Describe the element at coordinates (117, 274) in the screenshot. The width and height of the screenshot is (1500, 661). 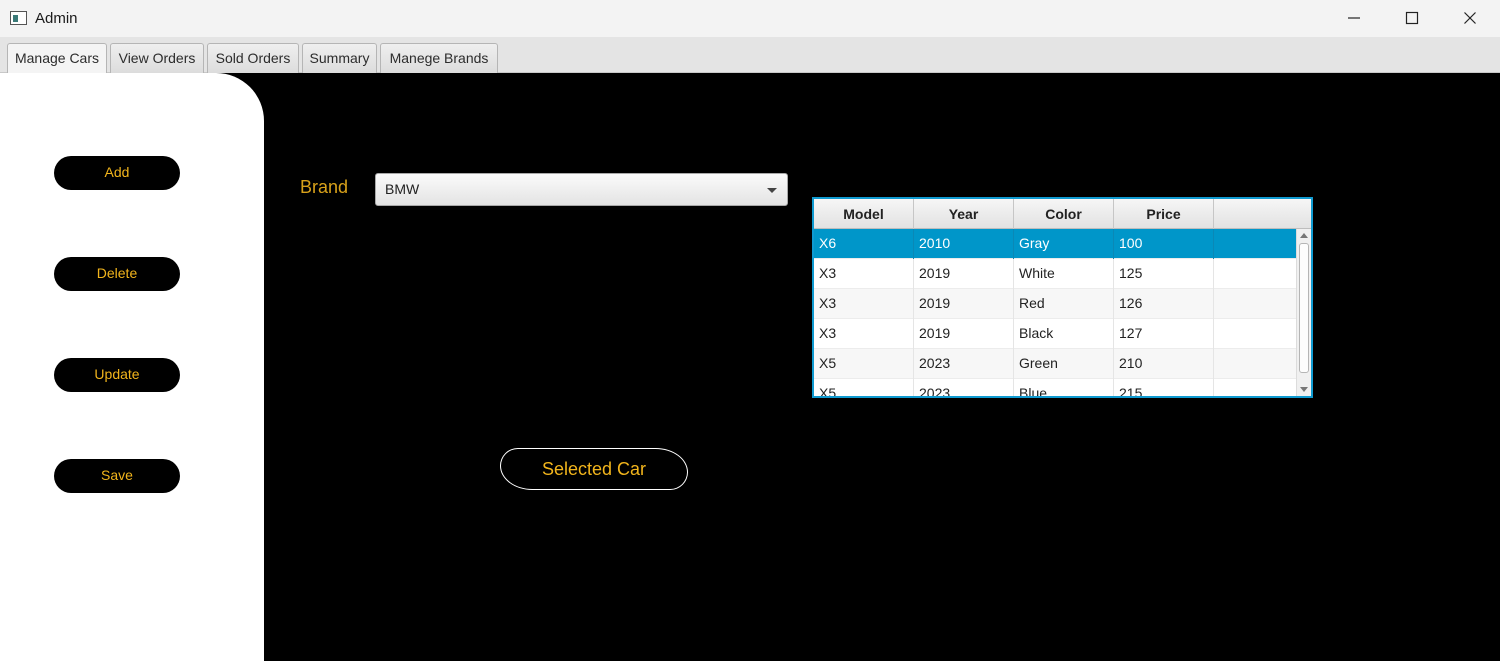
I see `delete-button: Delete` at that location.